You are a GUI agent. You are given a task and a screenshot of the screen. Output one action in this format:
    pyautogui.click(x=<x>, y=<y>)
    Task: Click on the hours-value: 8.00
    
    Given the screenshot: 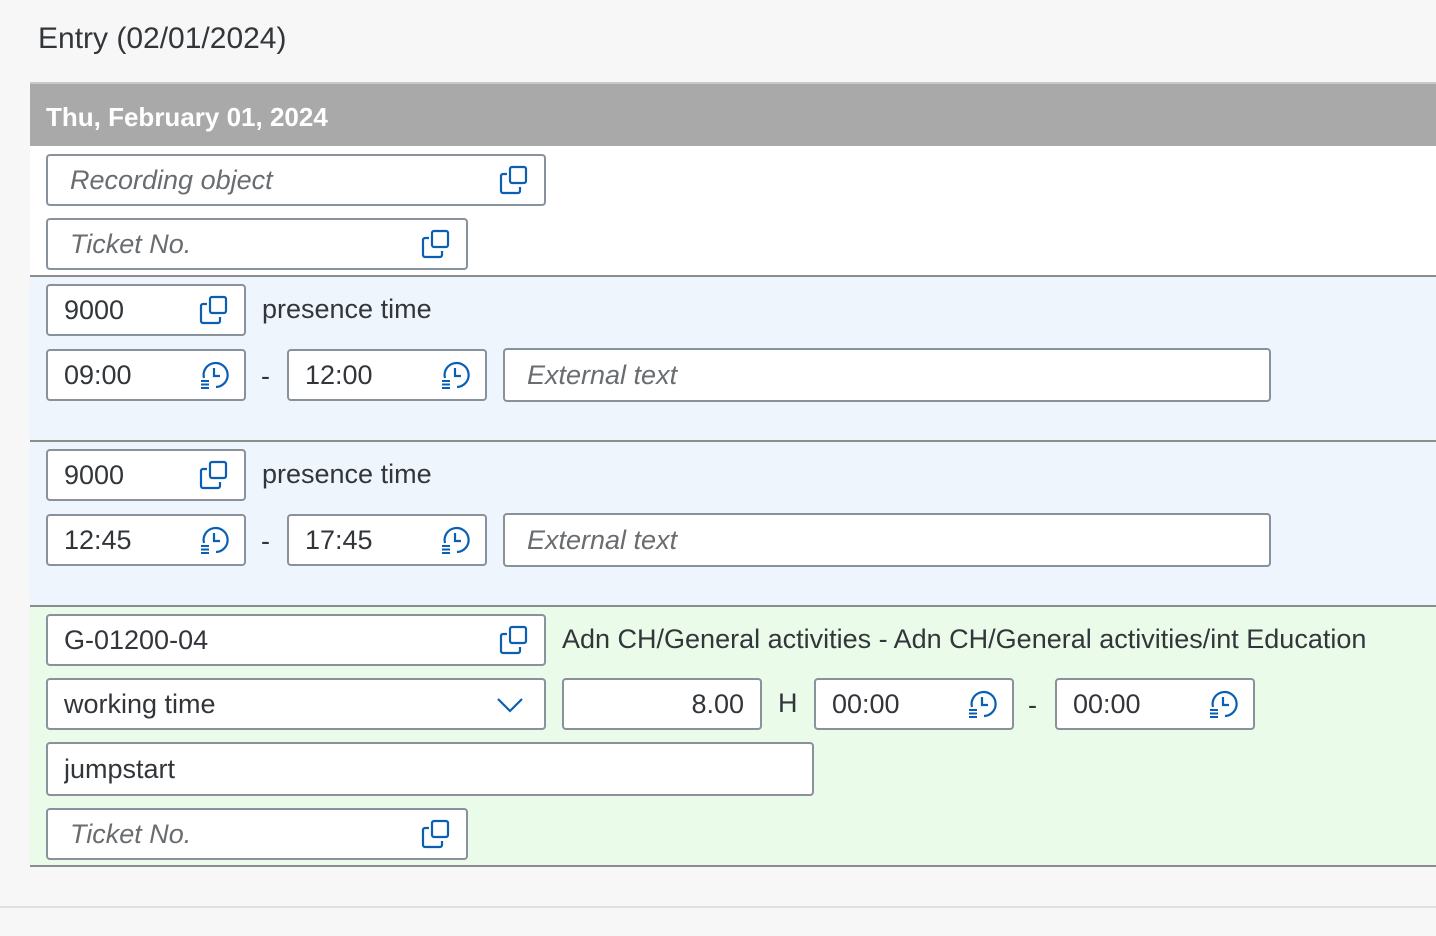 What is the action you would take?
    pyautogui.click(x=717, y=703)
    